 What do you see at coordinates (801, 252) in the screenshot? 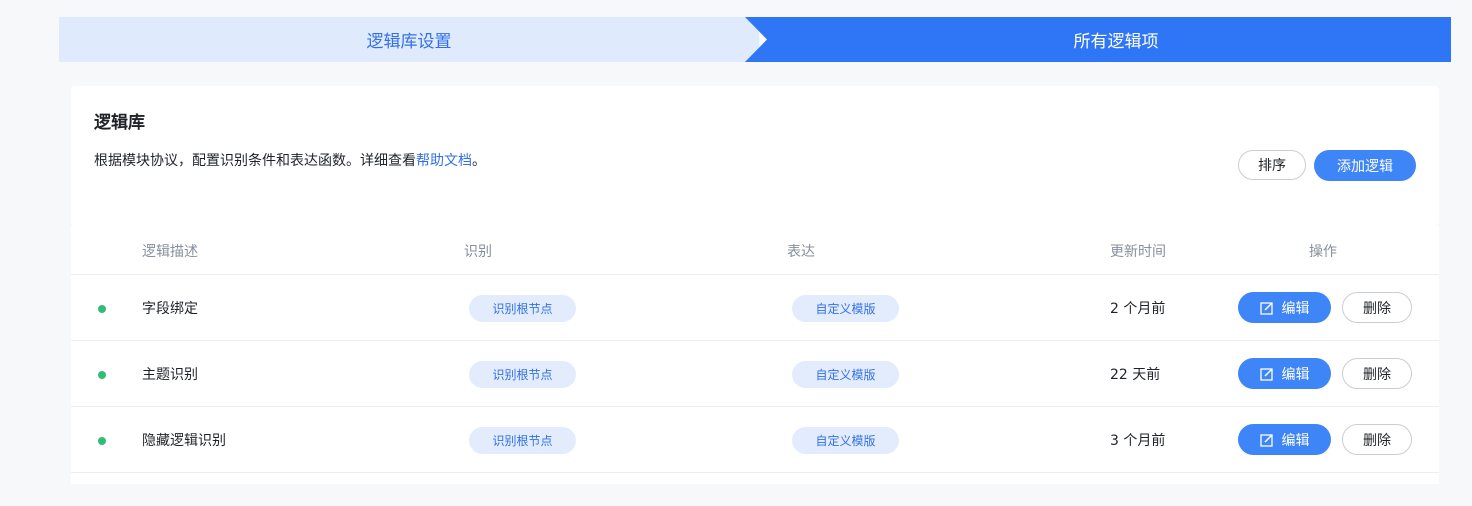
I see `header-express: 表达` at bounding box center [801, 252].